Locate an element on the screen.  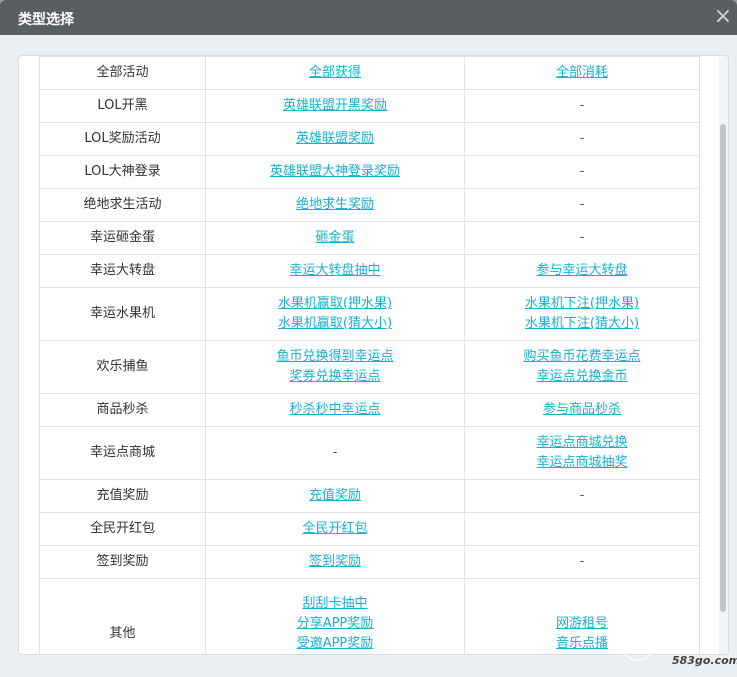
table-row: 其他刮刮卡抽中分享APP奖励受邀APP奖励赠送幸运点网游租号音乐点播 is located at coordinates (369, 616).